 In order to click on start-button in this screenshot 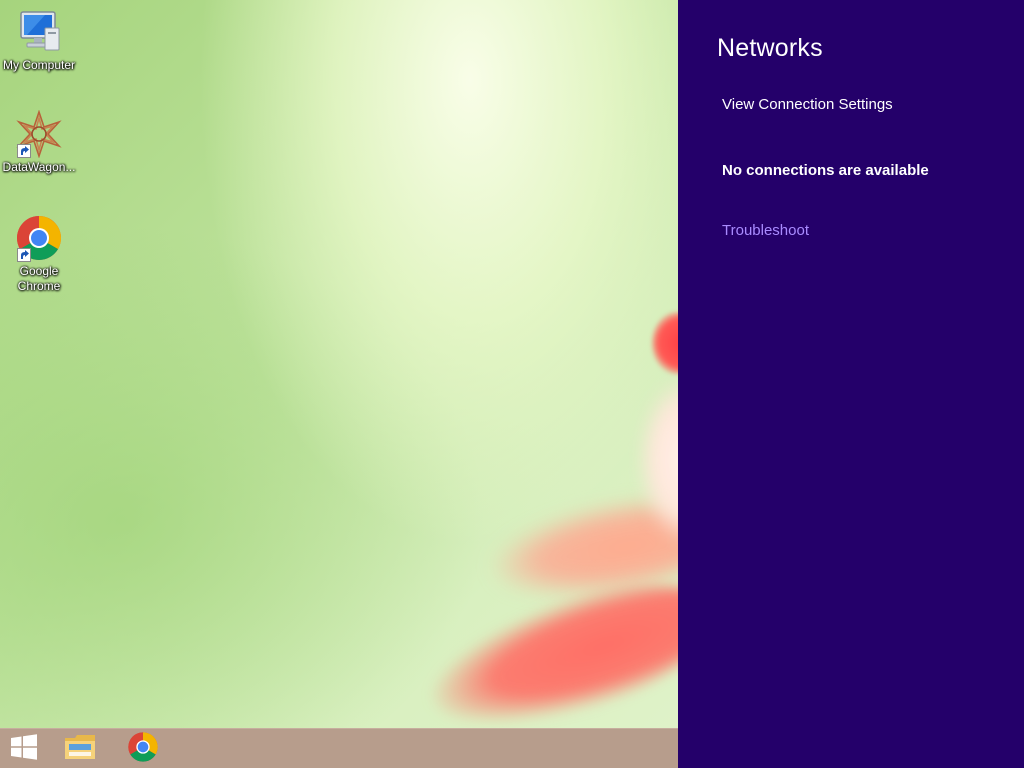, I will do `click(24, 748)`.